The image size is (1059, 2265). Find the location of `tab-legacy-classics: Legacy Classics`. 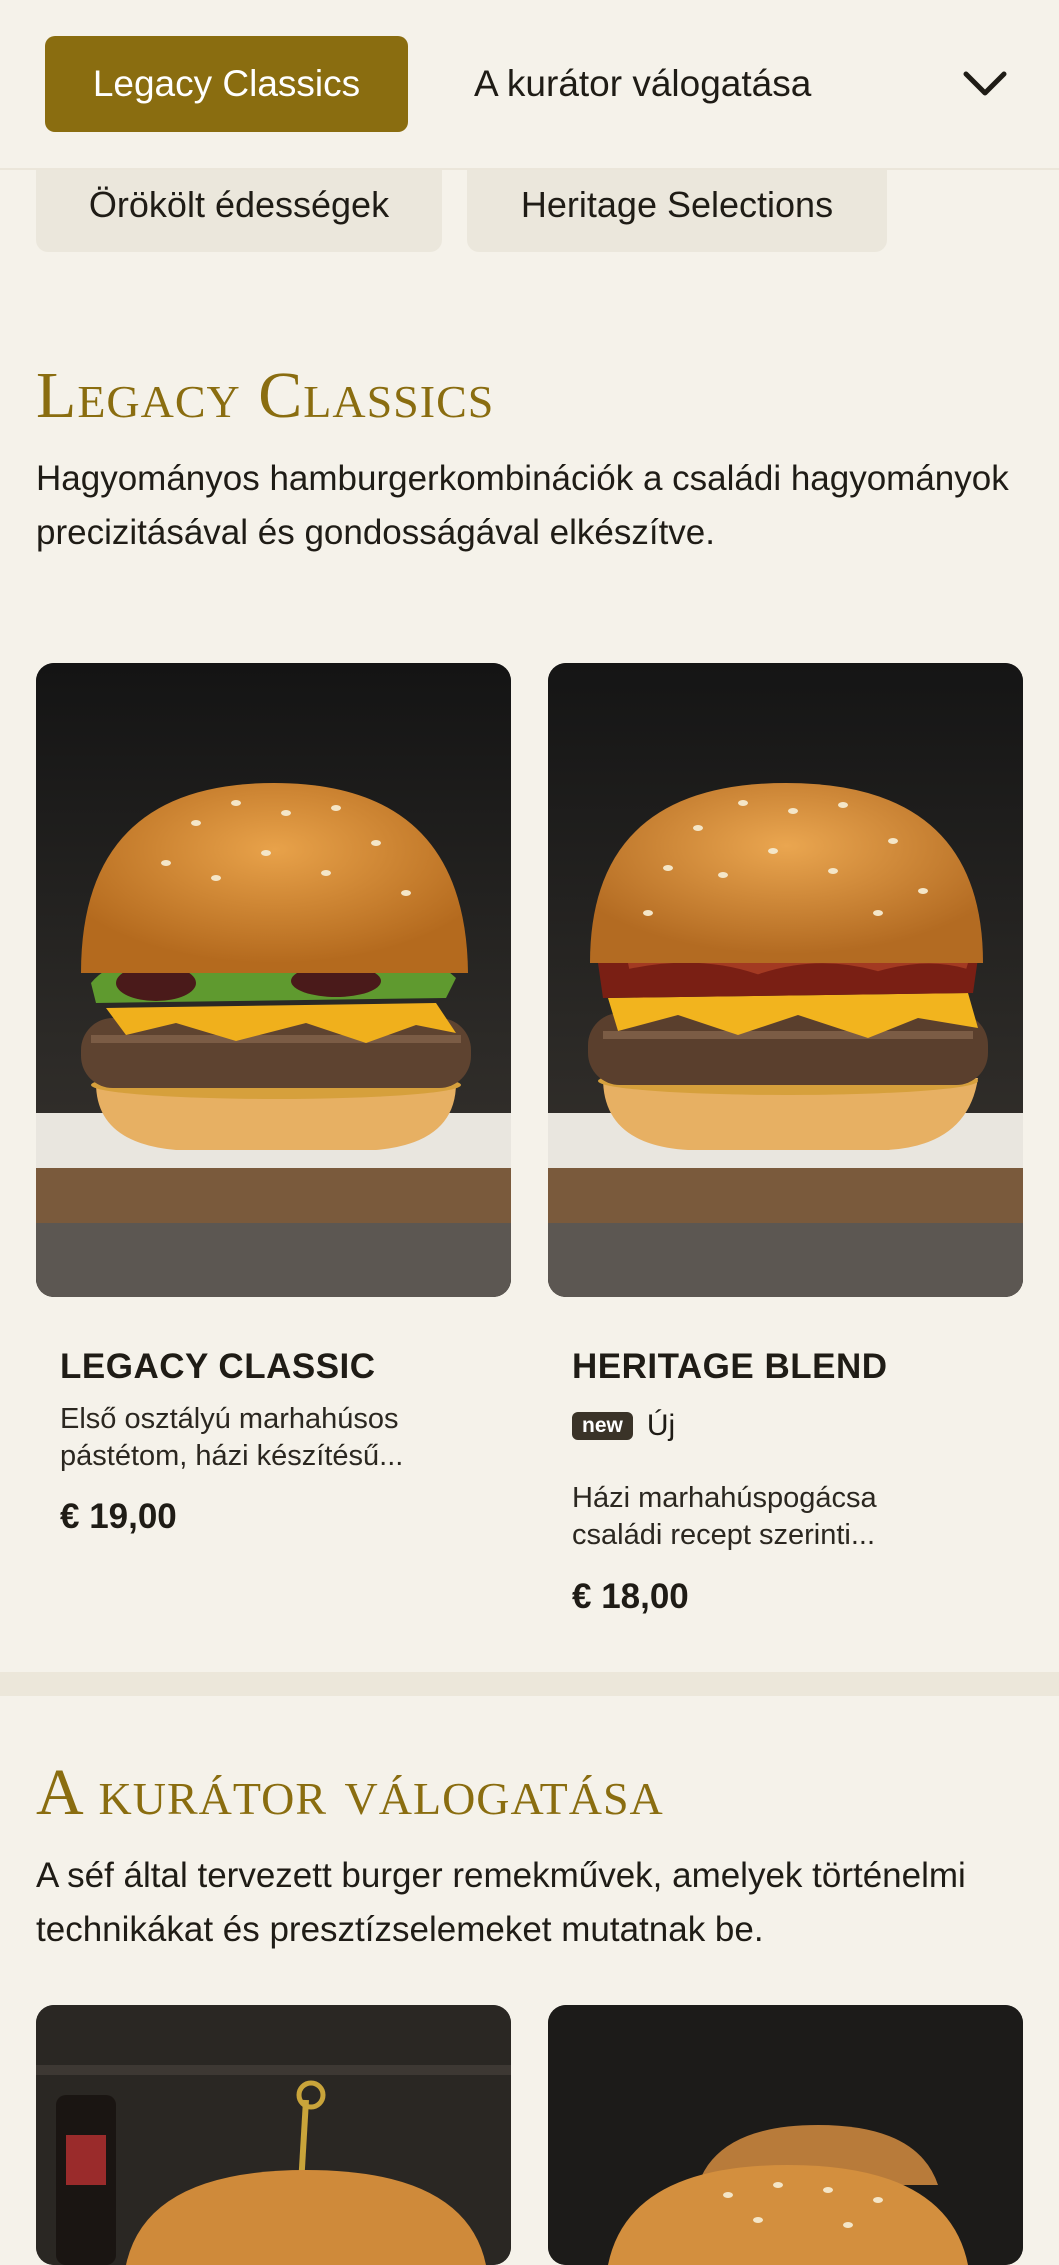

tab-legacy-classics: Legacy Classics is located at coordinates (226, 84).